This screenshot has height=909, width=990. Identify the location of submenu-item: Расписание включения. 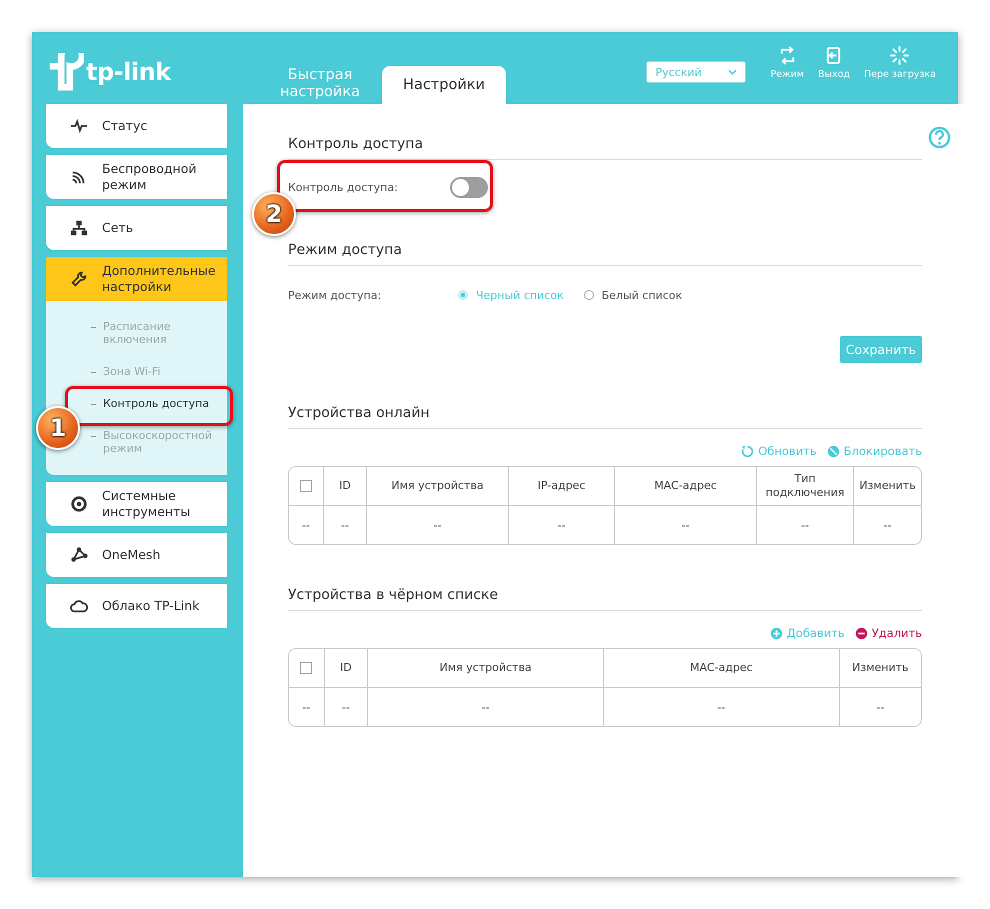
(133, 333).